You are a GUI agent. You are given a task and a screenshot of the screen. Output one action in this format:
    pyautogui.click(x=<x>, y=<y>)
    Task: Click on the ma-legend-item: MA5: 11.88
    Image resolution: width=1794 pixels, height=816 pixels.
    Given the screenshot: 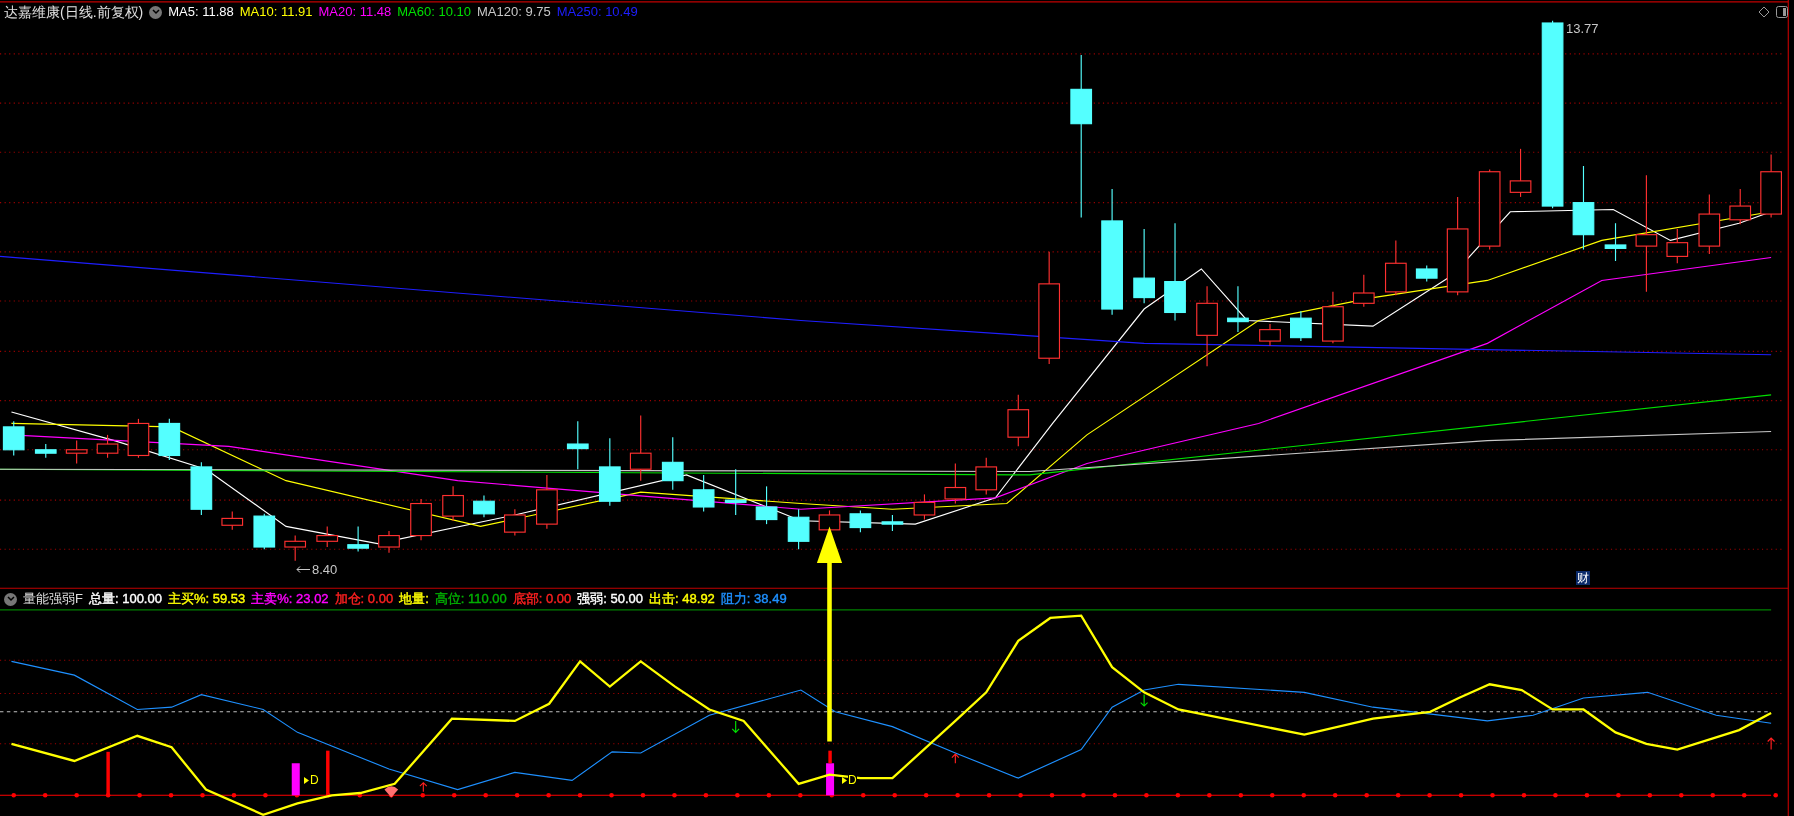 What is the action you would take?
    pyautogui.click(x=201, y=12)
    